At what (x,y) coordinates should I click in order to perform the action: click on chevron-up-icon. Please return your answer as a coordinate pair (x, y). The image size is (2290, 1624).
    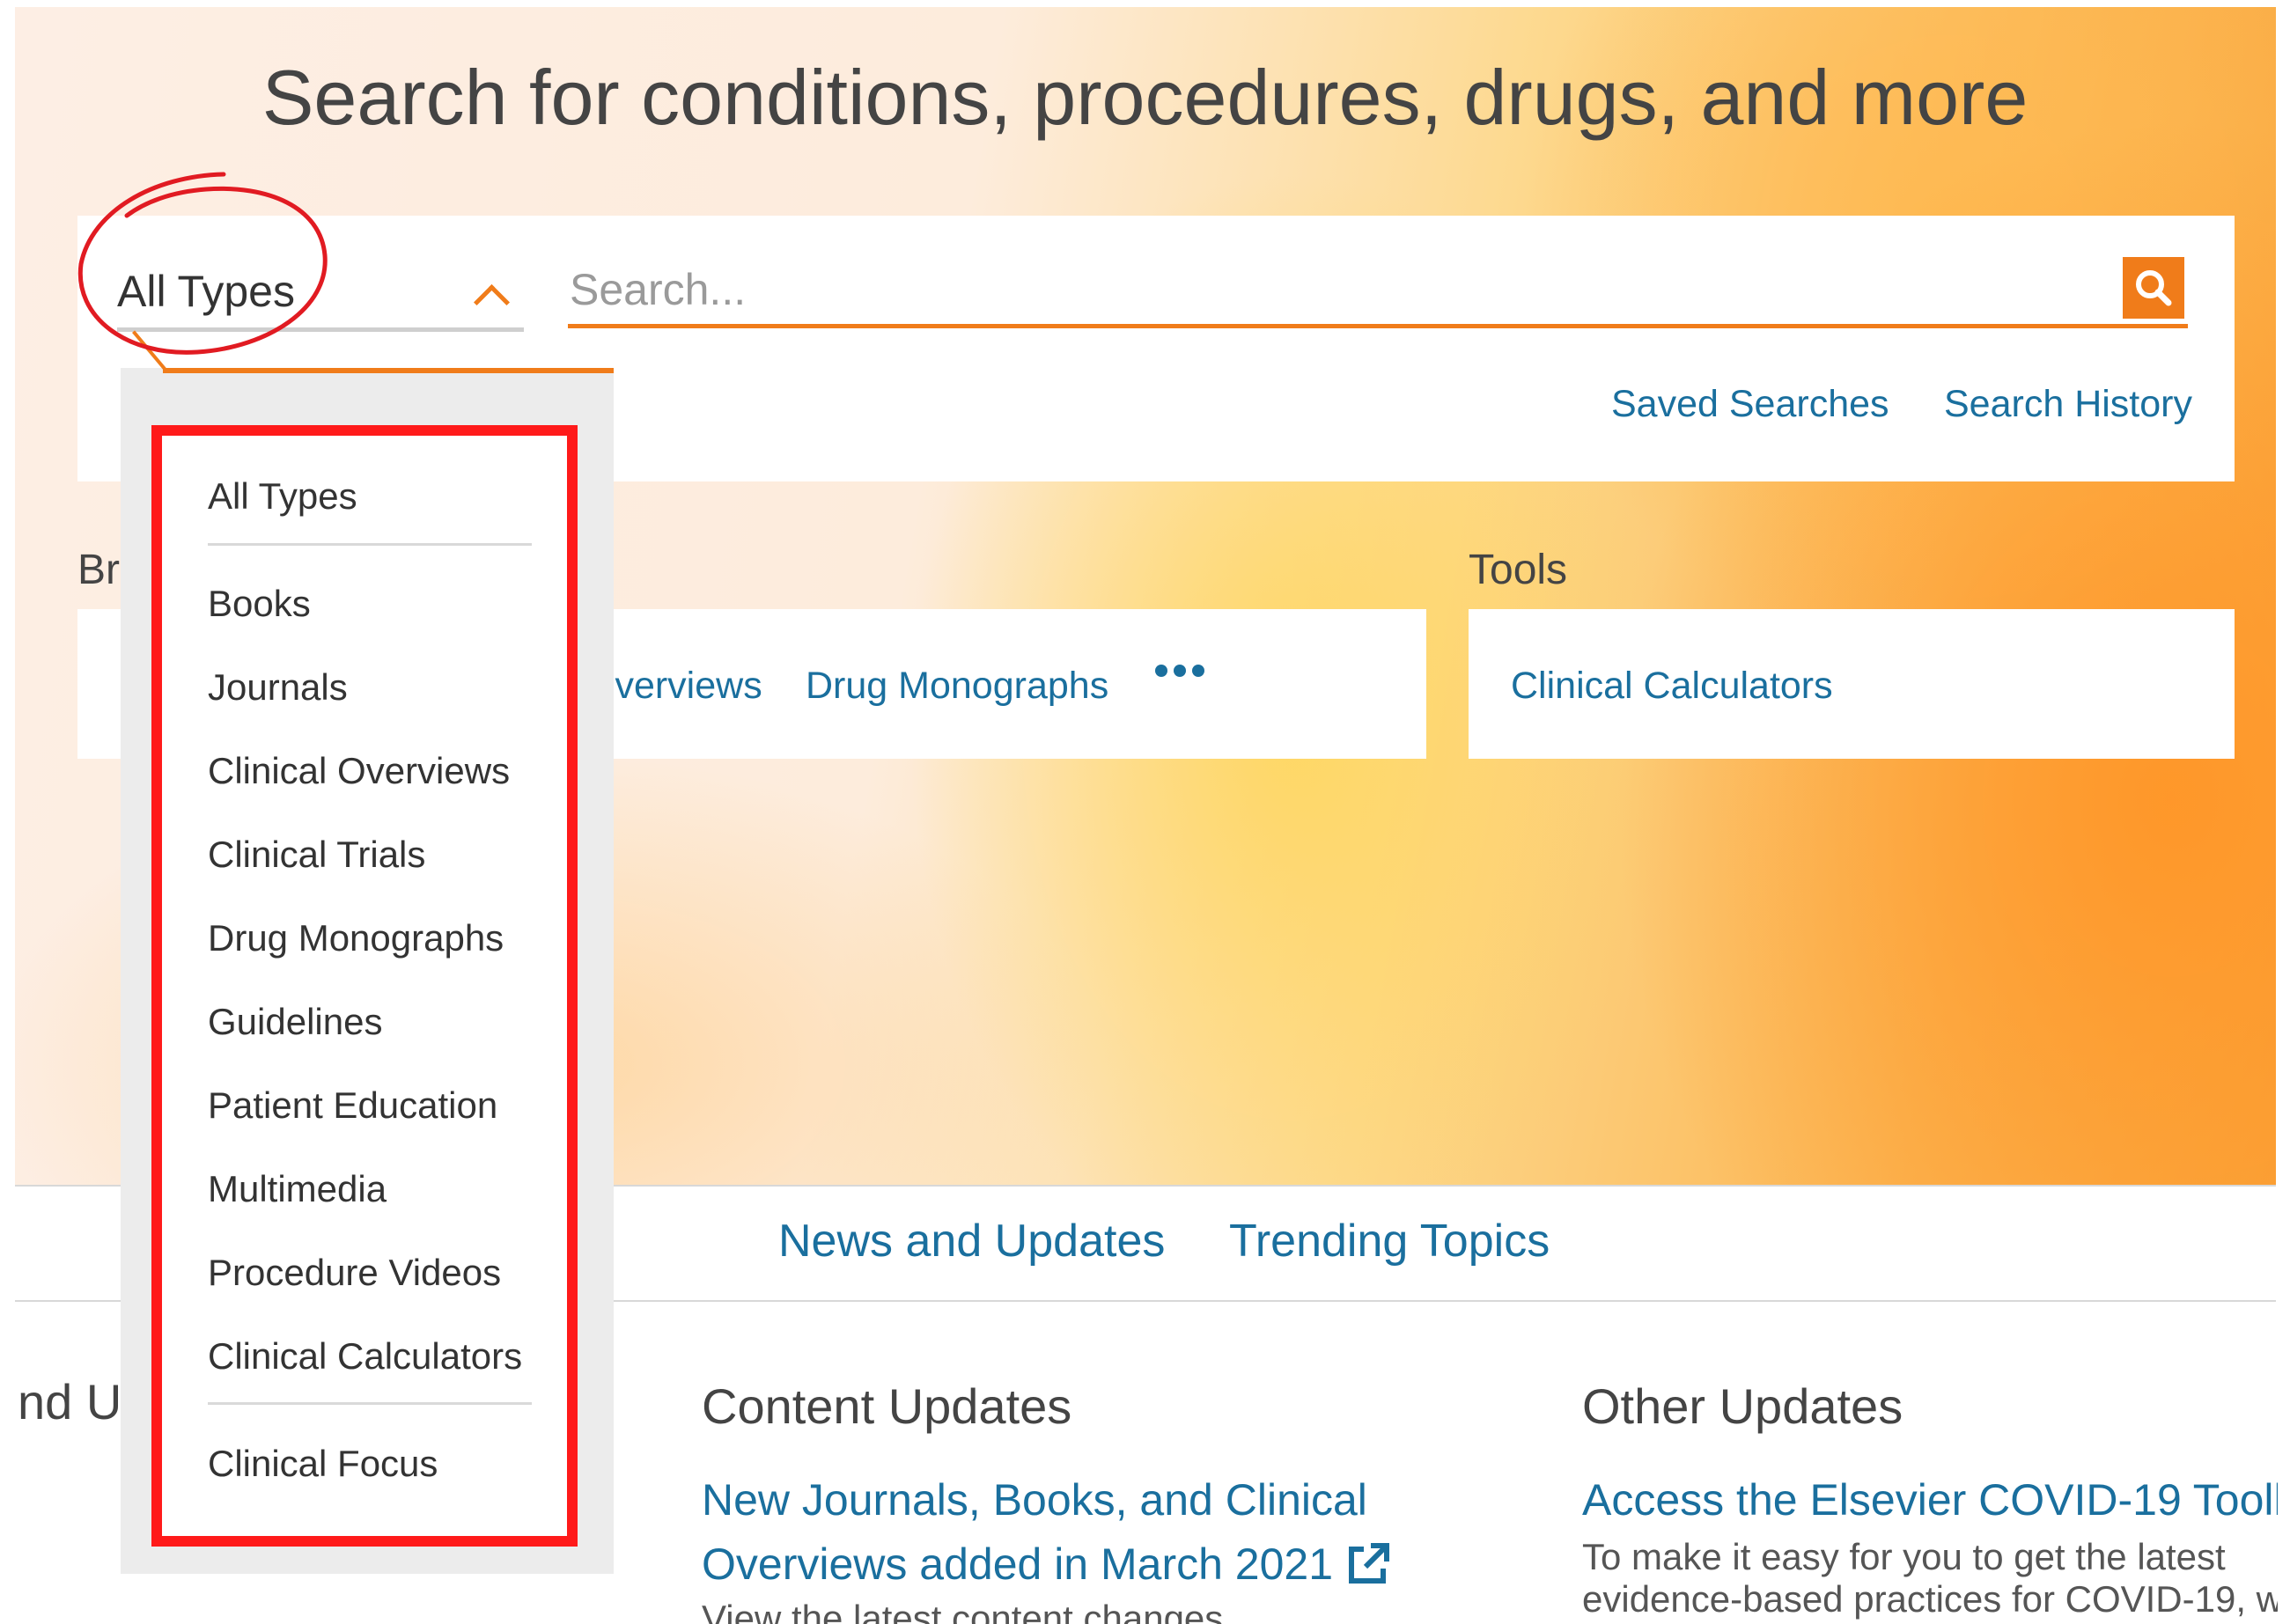
    Looking at the image, I should click on (492, 301).